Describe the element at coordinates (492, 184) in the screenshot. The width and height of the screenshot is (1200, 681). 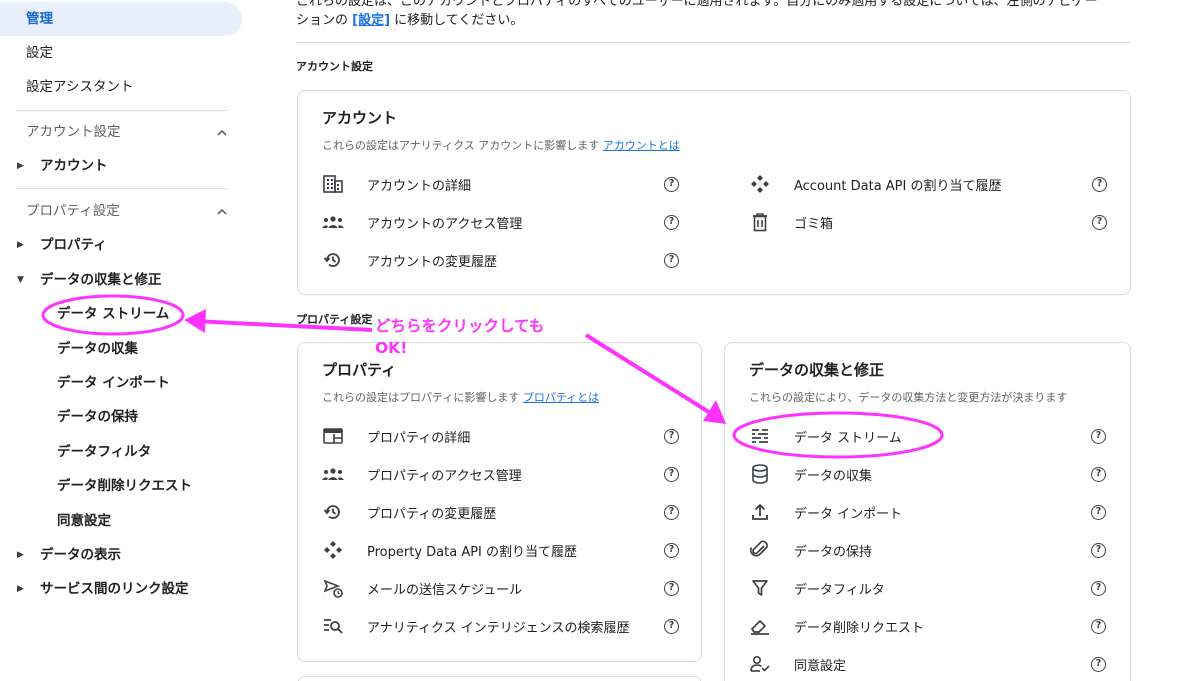
I see `account-details-row: アカウントの詳細` at that location.